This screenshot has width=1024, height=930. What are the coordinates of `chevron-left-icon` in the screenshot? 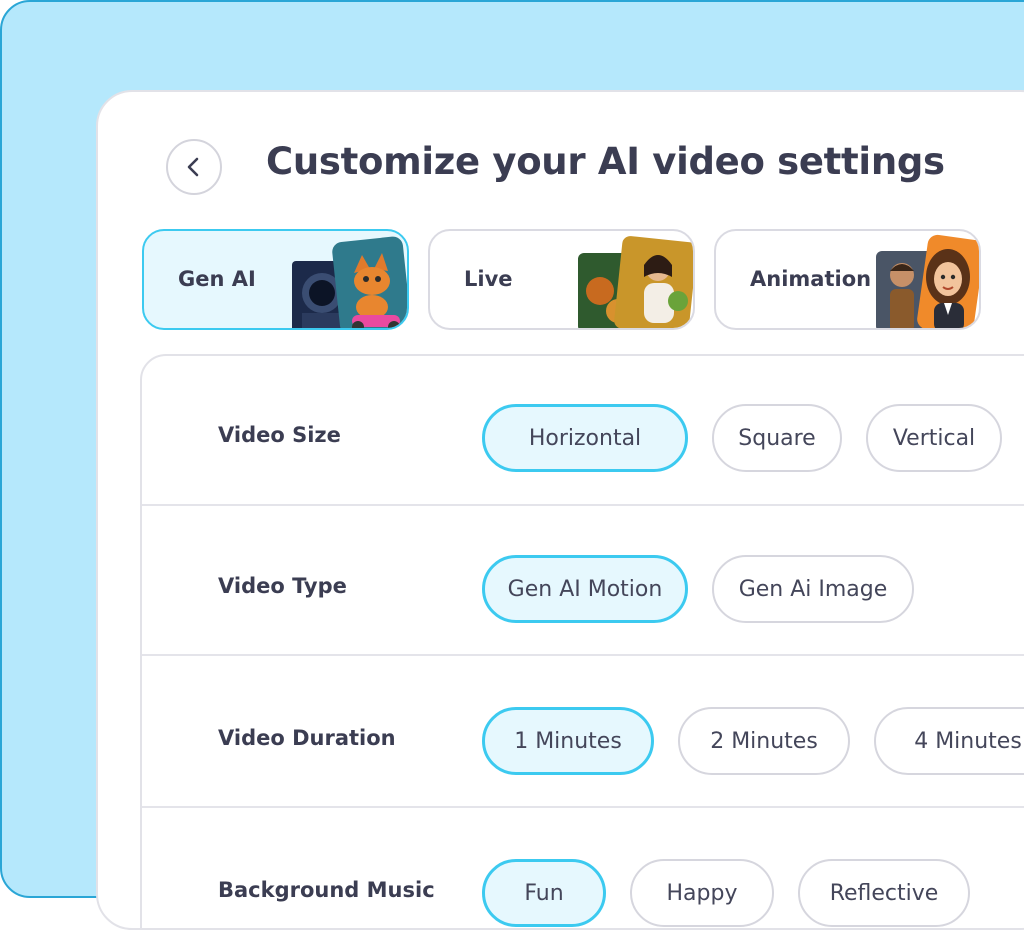 It's located at (193, 167).